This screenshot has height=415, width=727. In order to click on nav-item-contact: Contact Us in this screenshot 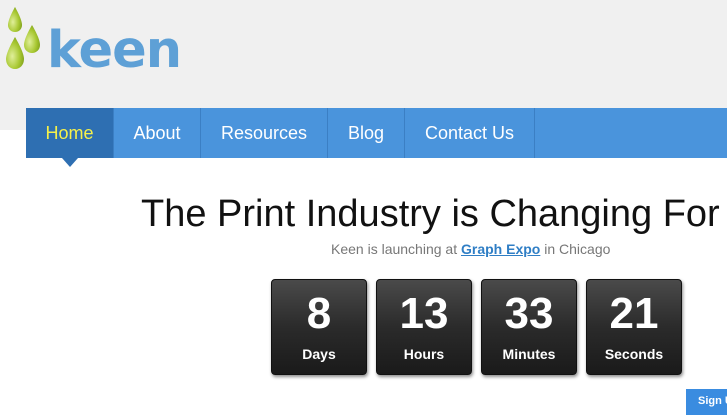, I will do `click(470, 133)`.